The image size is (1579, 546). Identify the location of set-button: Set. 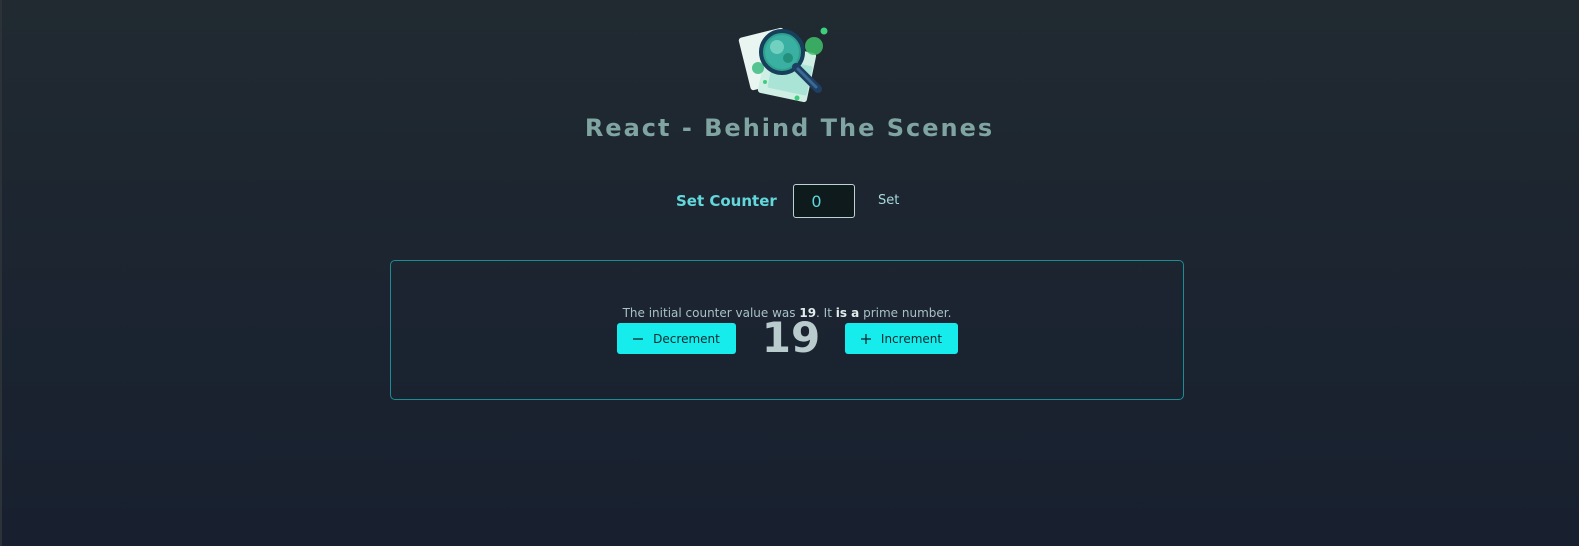
(888, 200).